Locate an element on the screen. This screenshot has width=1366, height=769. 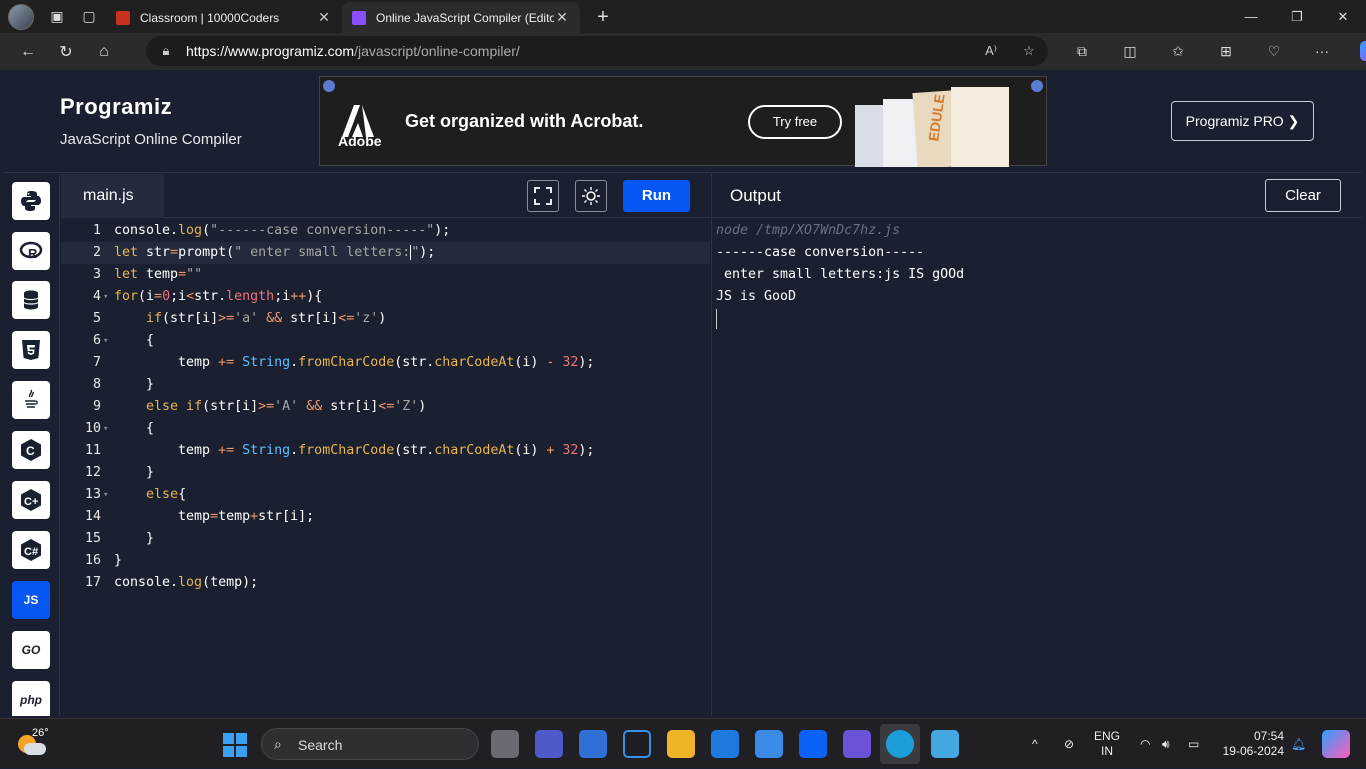
c-language-button: C is located at coordinates (31, 450).